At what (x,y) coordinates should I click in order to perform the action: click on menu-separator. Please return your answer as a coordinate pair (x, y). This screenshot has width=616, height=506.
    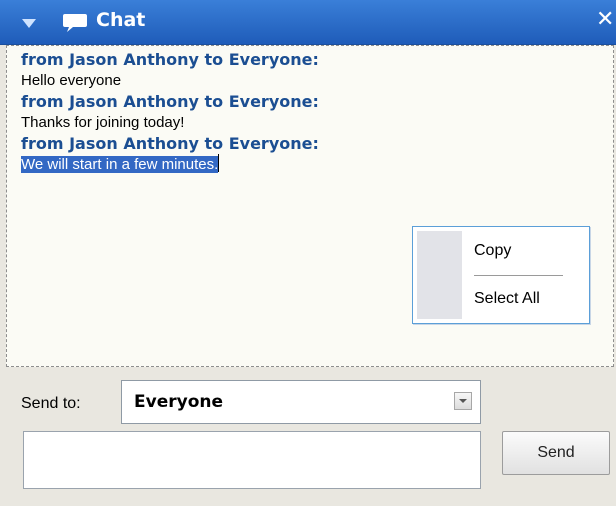
    Looking at the image, I should click on (518, 275).